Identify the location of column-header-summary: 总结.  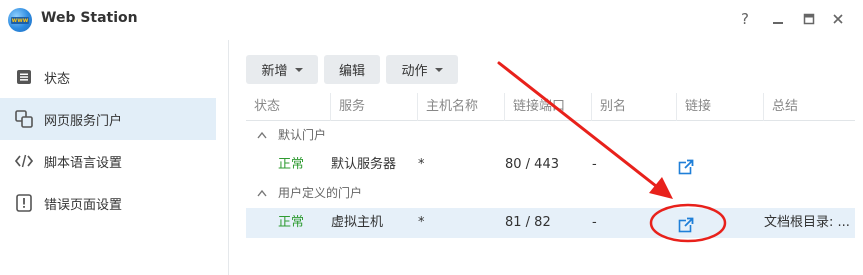
(809, 107).